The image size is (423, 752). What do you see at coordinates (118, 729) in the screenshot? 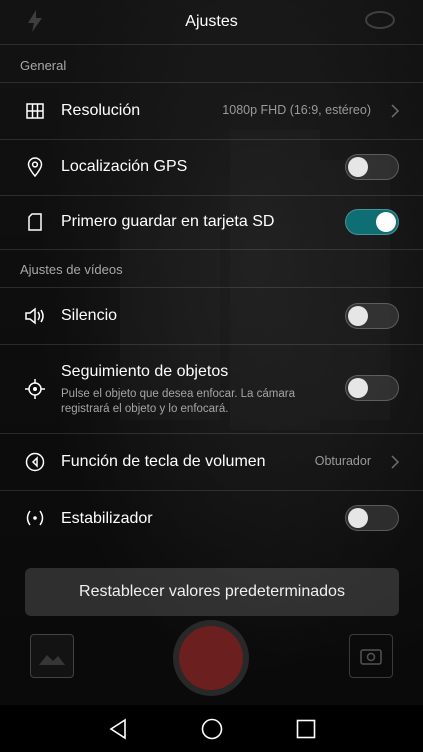
I see `back-icon` at bounding box center [118, 729].